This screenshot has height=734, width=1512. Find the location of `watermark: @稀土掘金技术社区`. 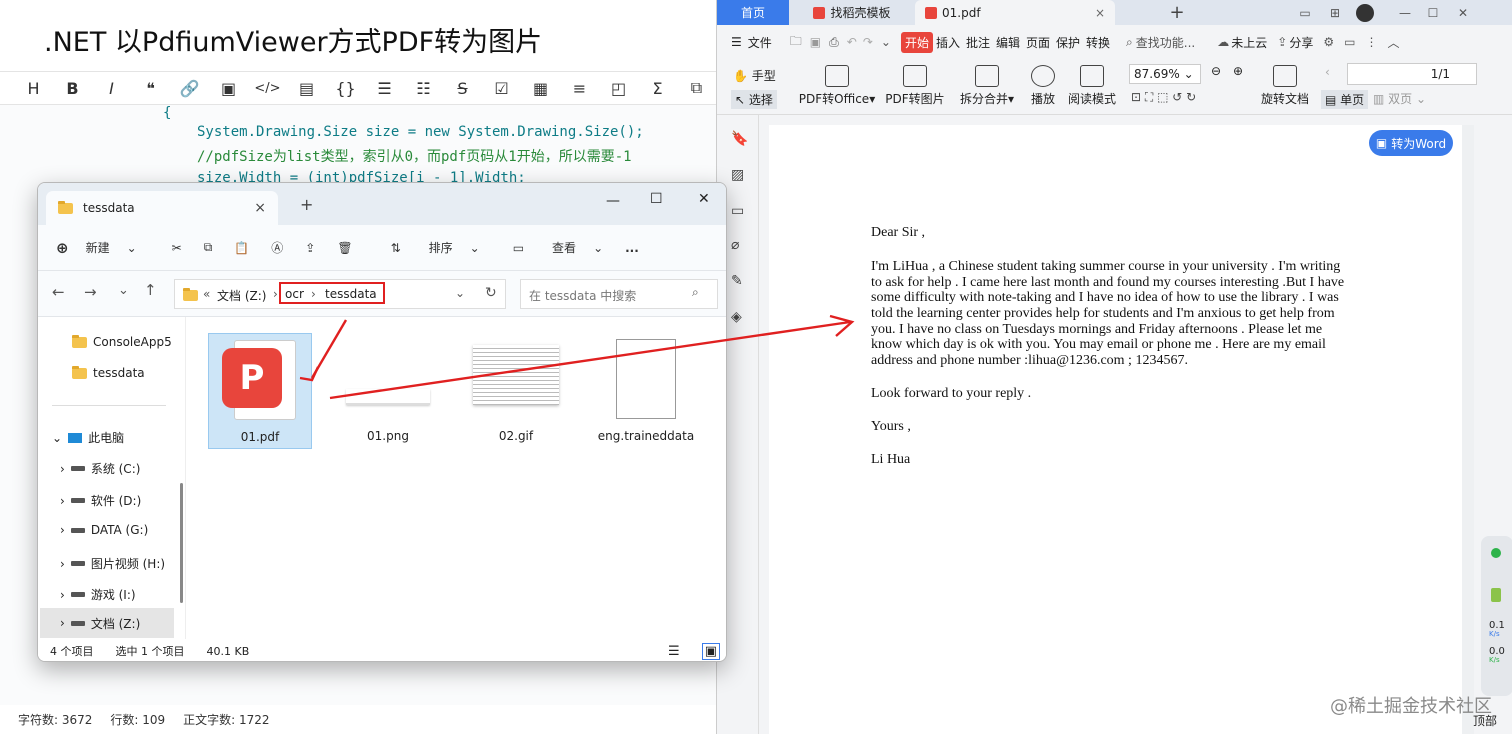

watermark: @稀土掘金技术社区 is located at coordinates (1411, 706).